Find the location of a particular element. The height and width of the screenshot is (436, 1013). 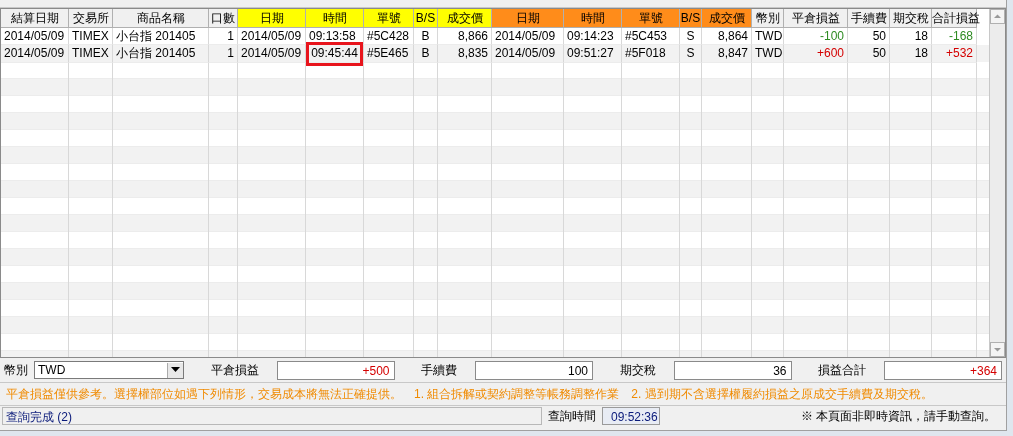

dropdown-arrow-icon is located at coordinates (175, 370).